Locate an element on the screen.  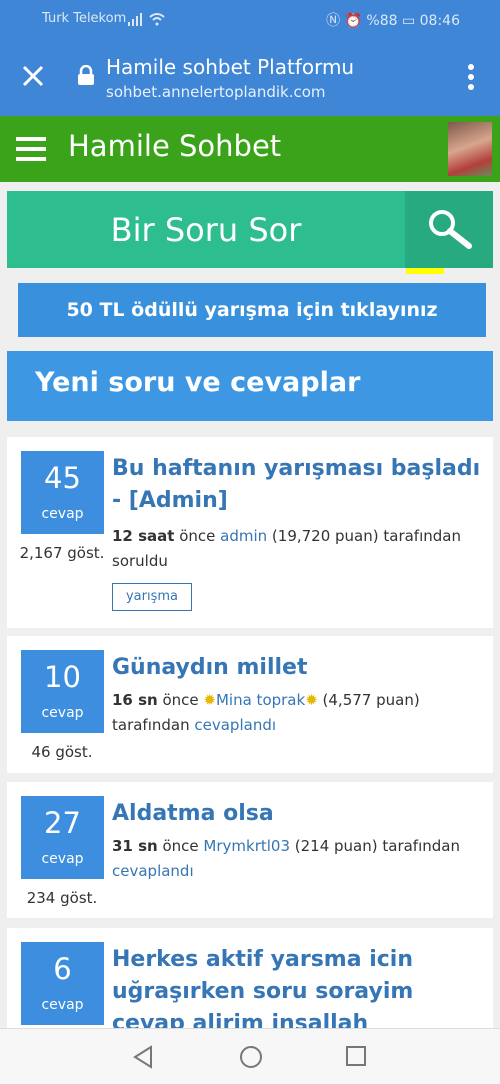
question-title: Bu haftanın yarışması başladı - [Admin] is located at coordinates (297, 485).